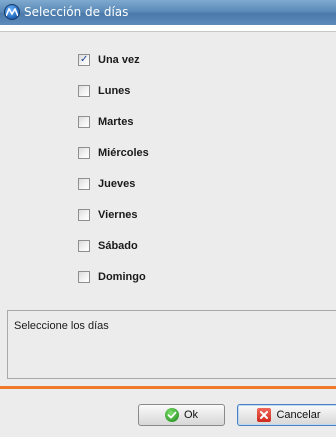 This screenshot has height=437, width=336. What do you see at coordinates (168, 28) in the screenshot?
I see `top-divider` at bounding box center [168, 28].